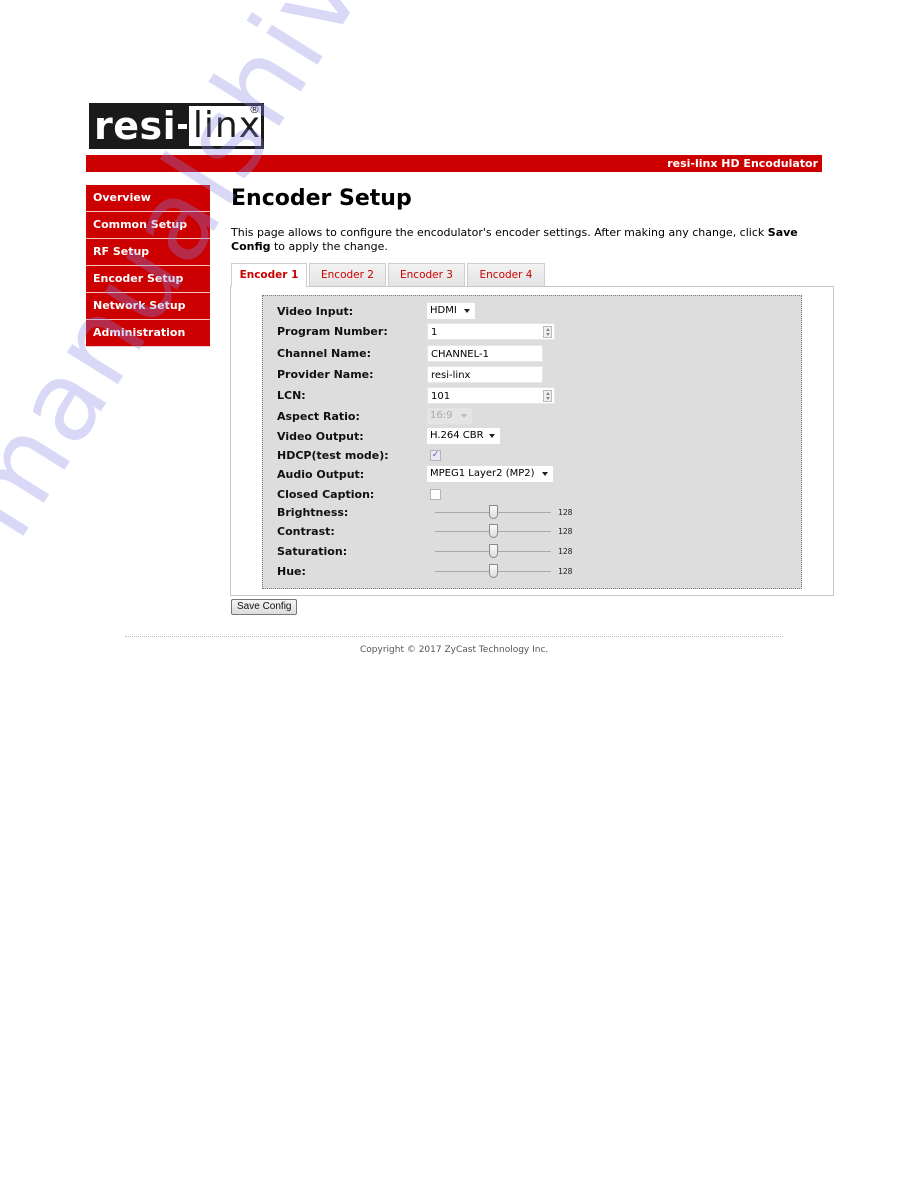 The height and width of the screenshot is (1188, 918). Describe the element at coordinates (148, 225) in the screenshot. I see `sidebar-item-common-setup: Common Setup` at that location.